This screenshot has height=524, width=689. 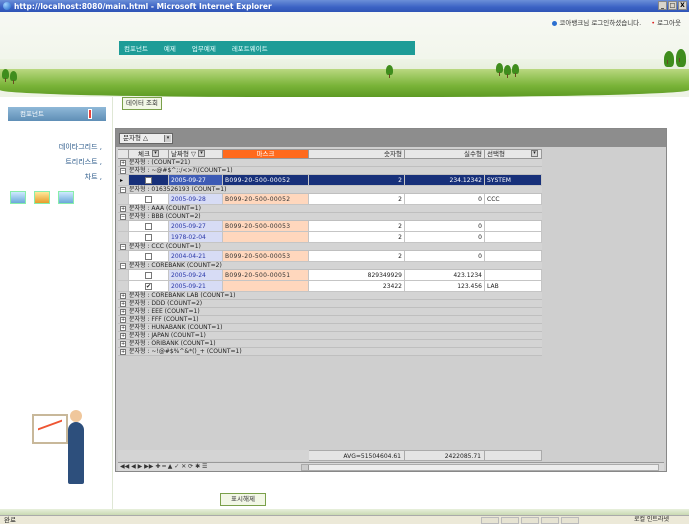 I want to click on select-cell: LAB, so click(x=513, y=286).